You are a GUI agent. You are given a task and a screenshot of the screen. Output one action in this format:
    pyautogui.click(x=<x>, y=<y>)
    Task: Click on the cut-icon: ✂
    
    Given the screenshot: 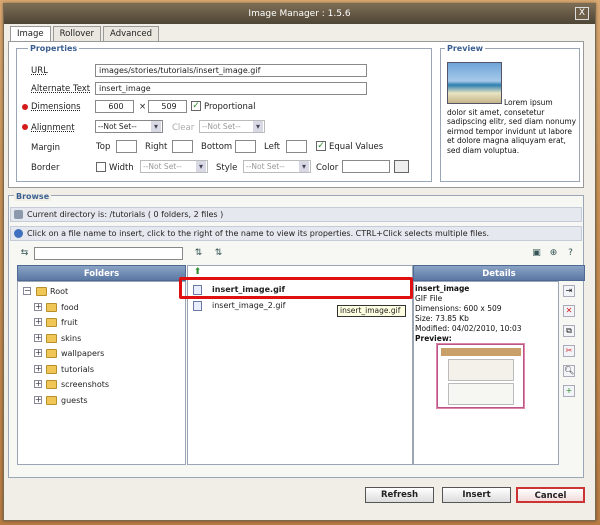 What is the action you would take?
    pyautogui.click(x=569, y=351)
    